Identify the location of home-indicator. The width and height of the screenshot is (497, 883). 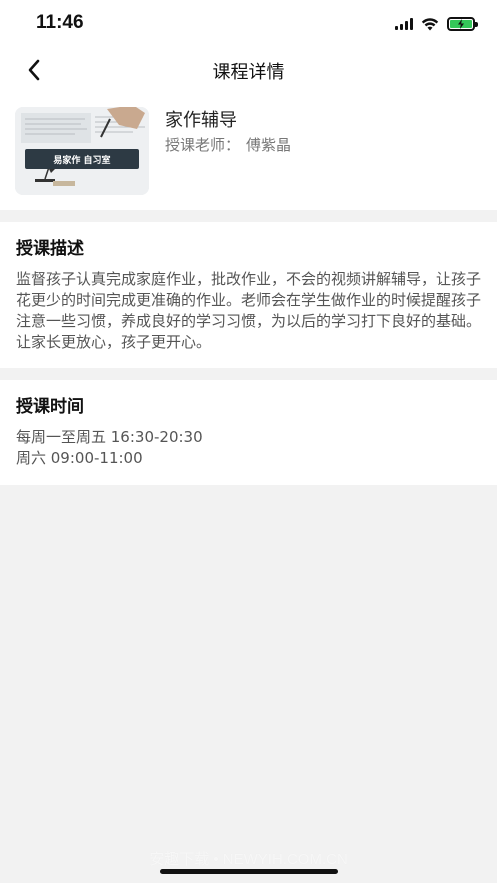
(249, 871).